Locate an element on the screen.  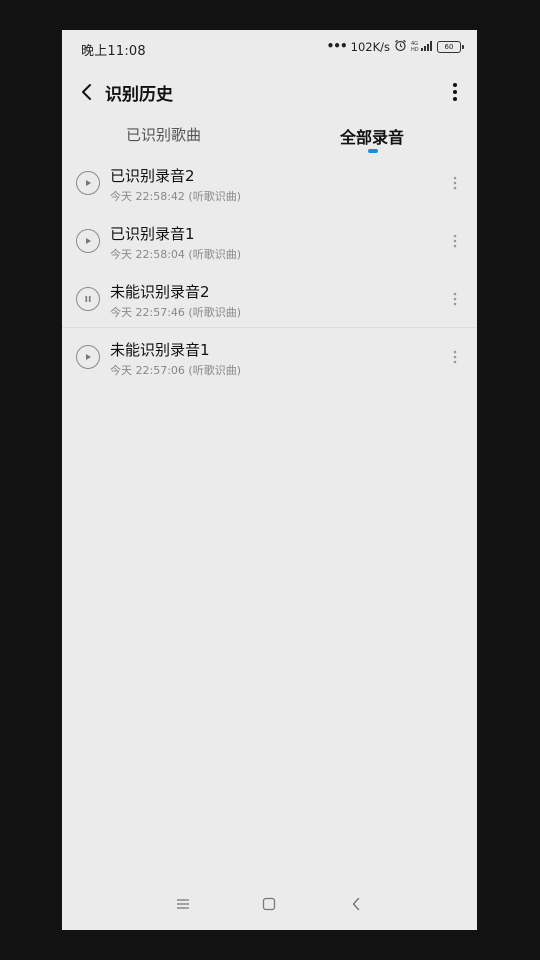
nav-back-button is located at coordinates (356, 904).